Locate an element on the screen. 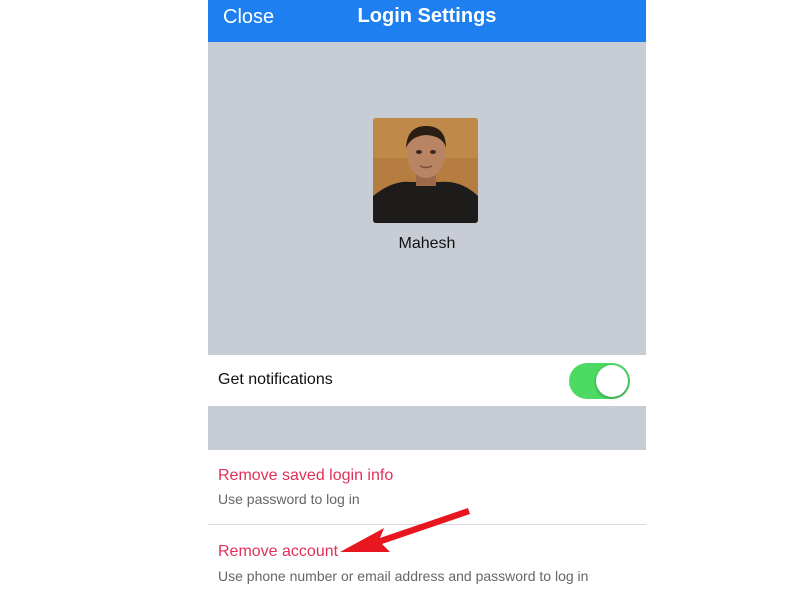 This screenshot has height=600, width=800. annotation-arrow-icon is located at coordinates (405, 530).